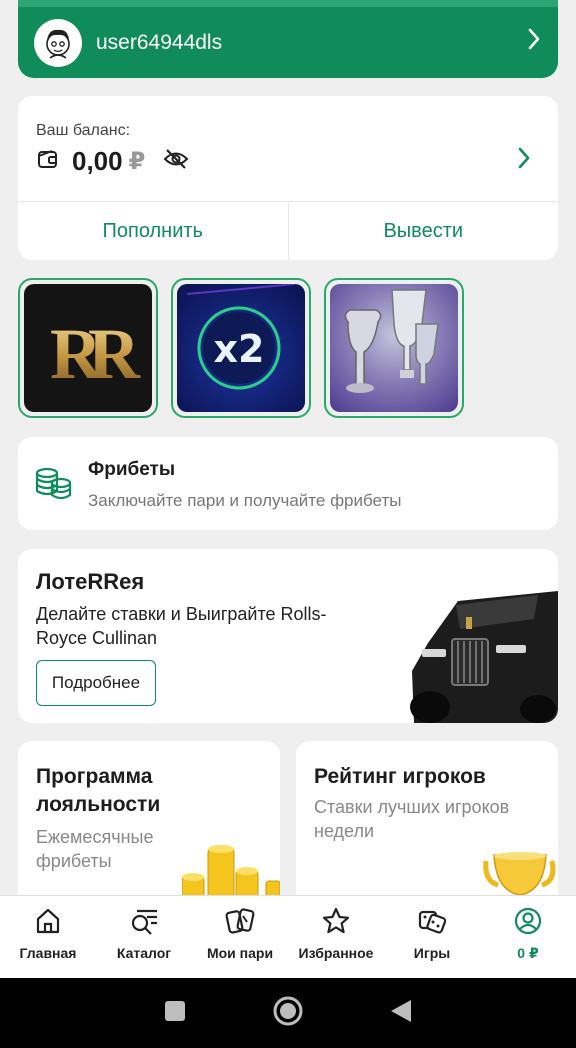  Describe the element at coordinates (423, 231) in the screenshot. I see `withdraw-button: Вывести` at that location.